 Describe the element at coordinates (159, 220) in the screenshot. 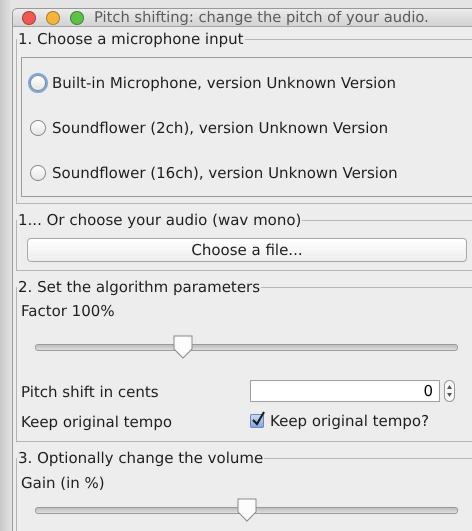

I see `section-title: 1... Or choose your audio (wav mono)` at that location.